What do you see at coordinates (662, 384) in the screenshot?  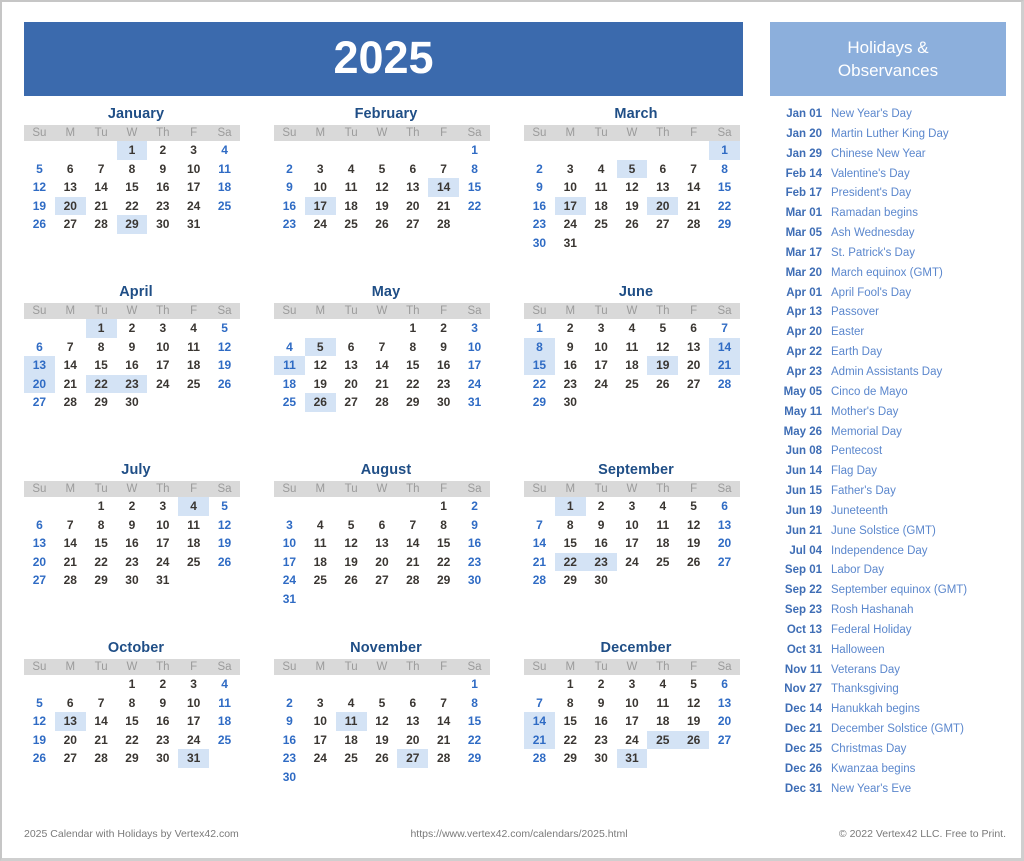 I see `day-cell: 26` at bounding box center [662, 384].